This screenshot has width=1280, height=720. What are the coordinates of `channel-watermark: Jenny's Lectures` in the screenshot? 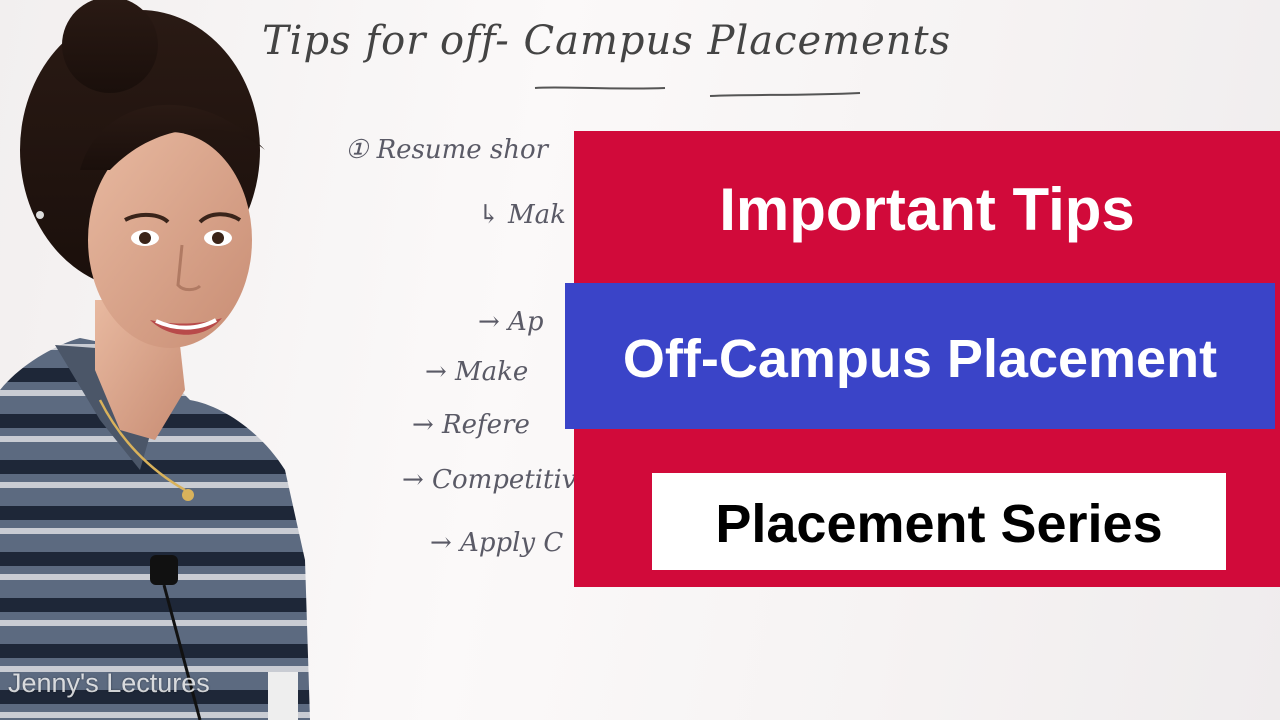 It's located at (109, 683).